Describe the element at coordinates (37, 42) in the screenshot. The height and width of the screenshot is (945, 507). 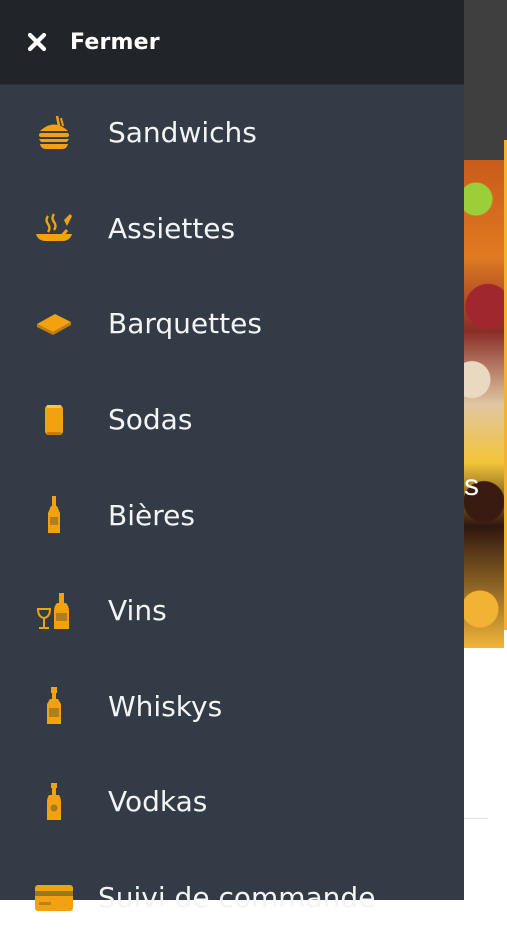
I see `close-icon` at that location.